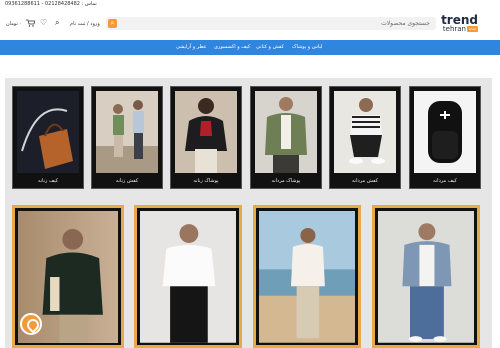 This screenshot has width=500, height=348. I want to click on category-card-women-shoes: کفش زنانه, so click(127, 137).